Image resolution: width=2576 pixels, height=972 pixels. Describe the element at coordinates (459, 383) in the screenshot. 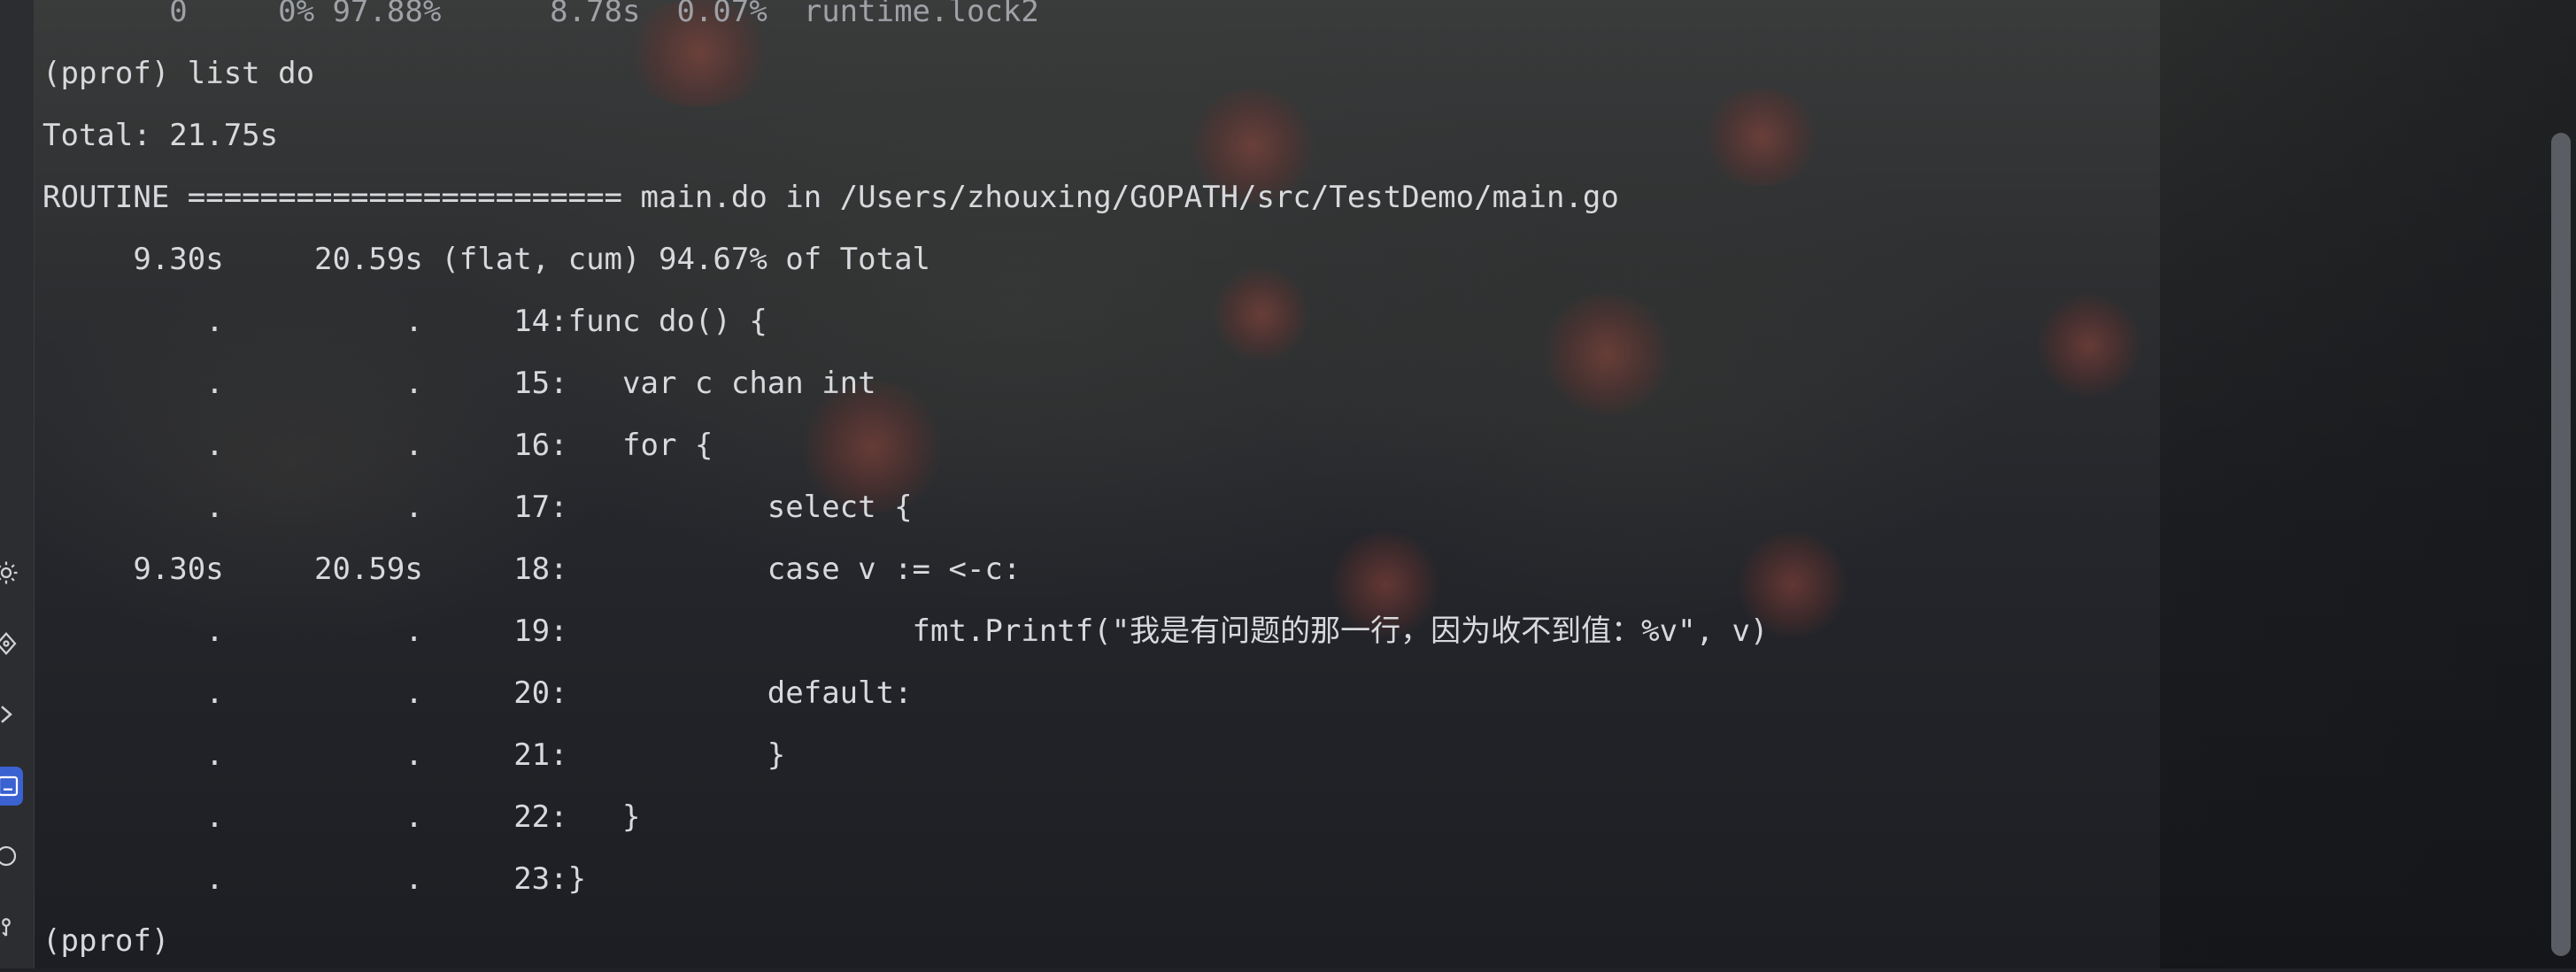

I see `terminal-line: . . 15: var c chan int` at that location.